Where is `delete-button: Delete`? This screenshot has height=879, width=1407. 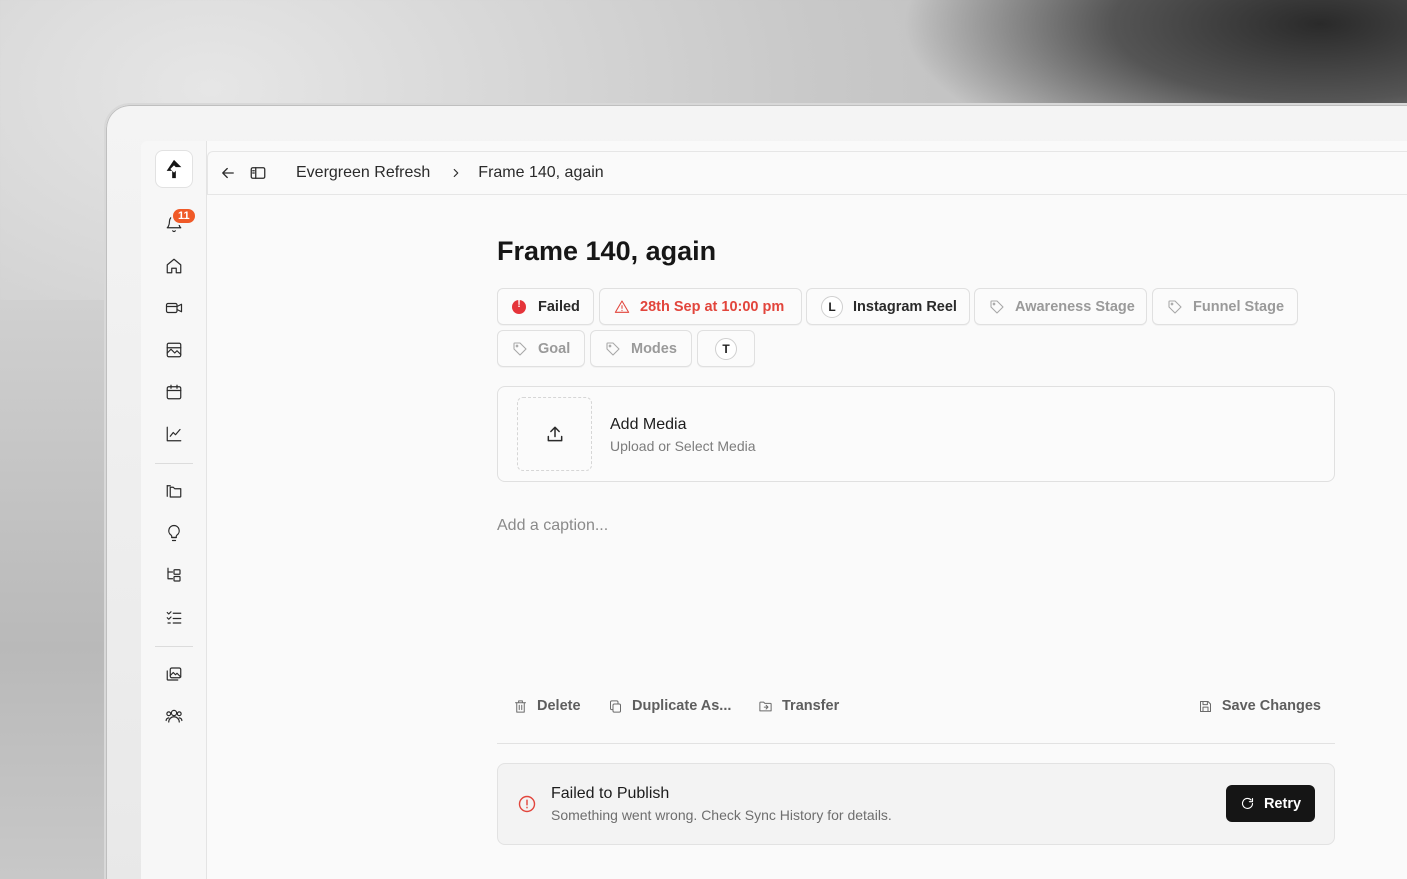 delete-button: Delete is located at coordinates (547, 706).